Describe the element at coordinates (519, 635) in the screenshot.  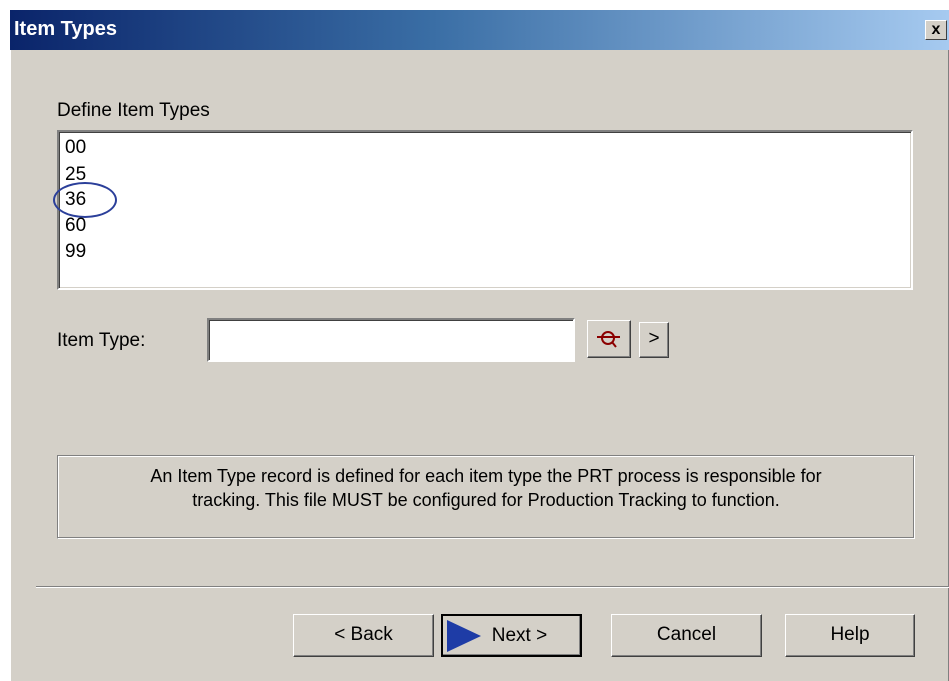
I see `next-button-label: Next >` at that location.